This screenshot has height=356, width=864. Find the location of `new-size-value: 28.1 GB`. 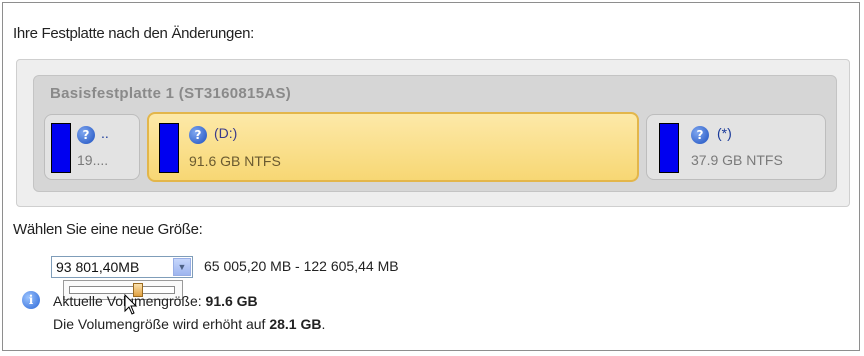

new-size-value: 28.1 GB is located at coordinates (295, 324).